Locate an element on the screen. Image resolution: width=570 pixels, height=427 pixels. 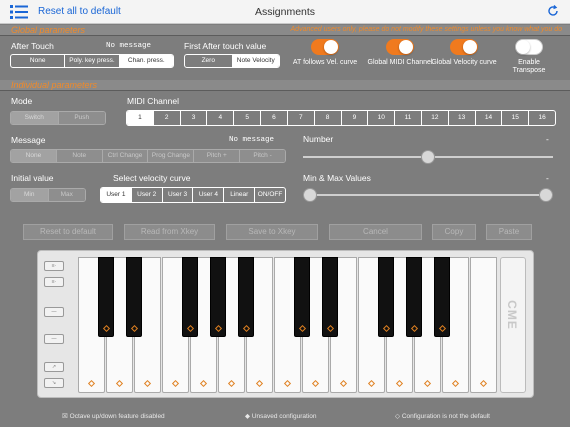
white-key is located at coordinates (483, 325).